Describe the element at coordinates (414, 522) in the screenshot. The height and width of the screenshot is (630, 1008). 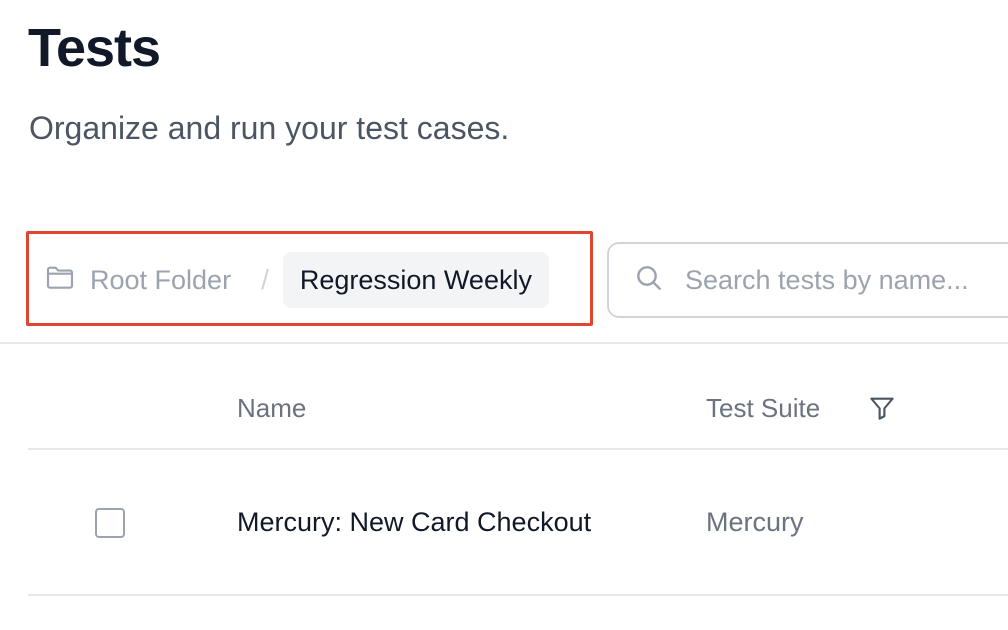
I see `test-name-cell: Mercury: New Card Checkout` at that location.